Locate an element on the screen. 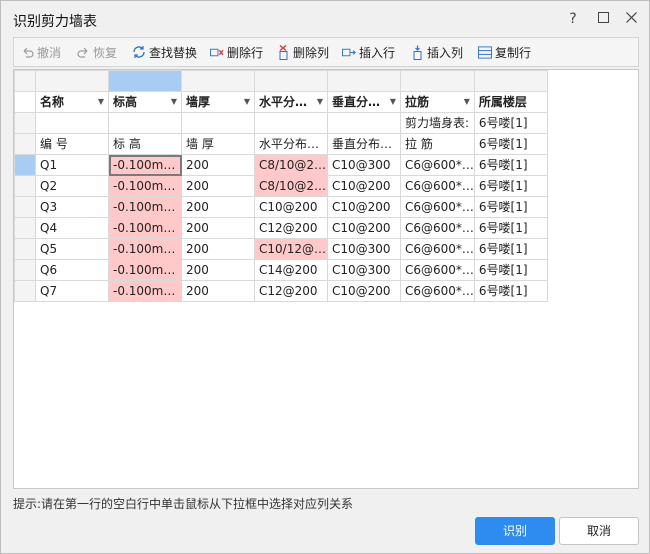 The height and width of the screenshot is (554, 650). mapping-label: 标高 is located at coordinates (125, 102).